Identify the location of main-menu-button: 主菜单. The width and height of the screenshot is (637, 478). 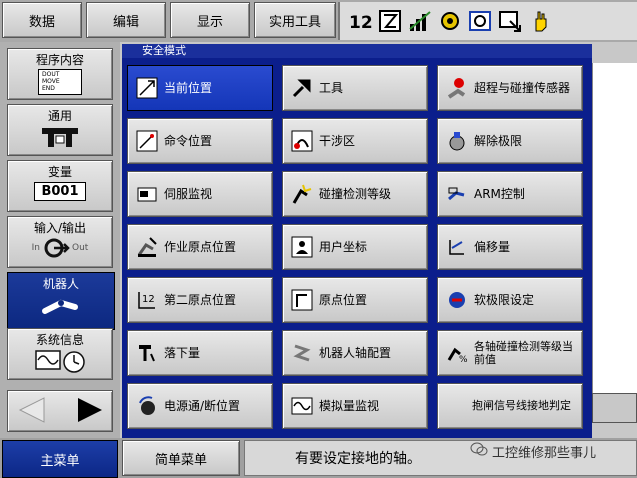
(60, 459).